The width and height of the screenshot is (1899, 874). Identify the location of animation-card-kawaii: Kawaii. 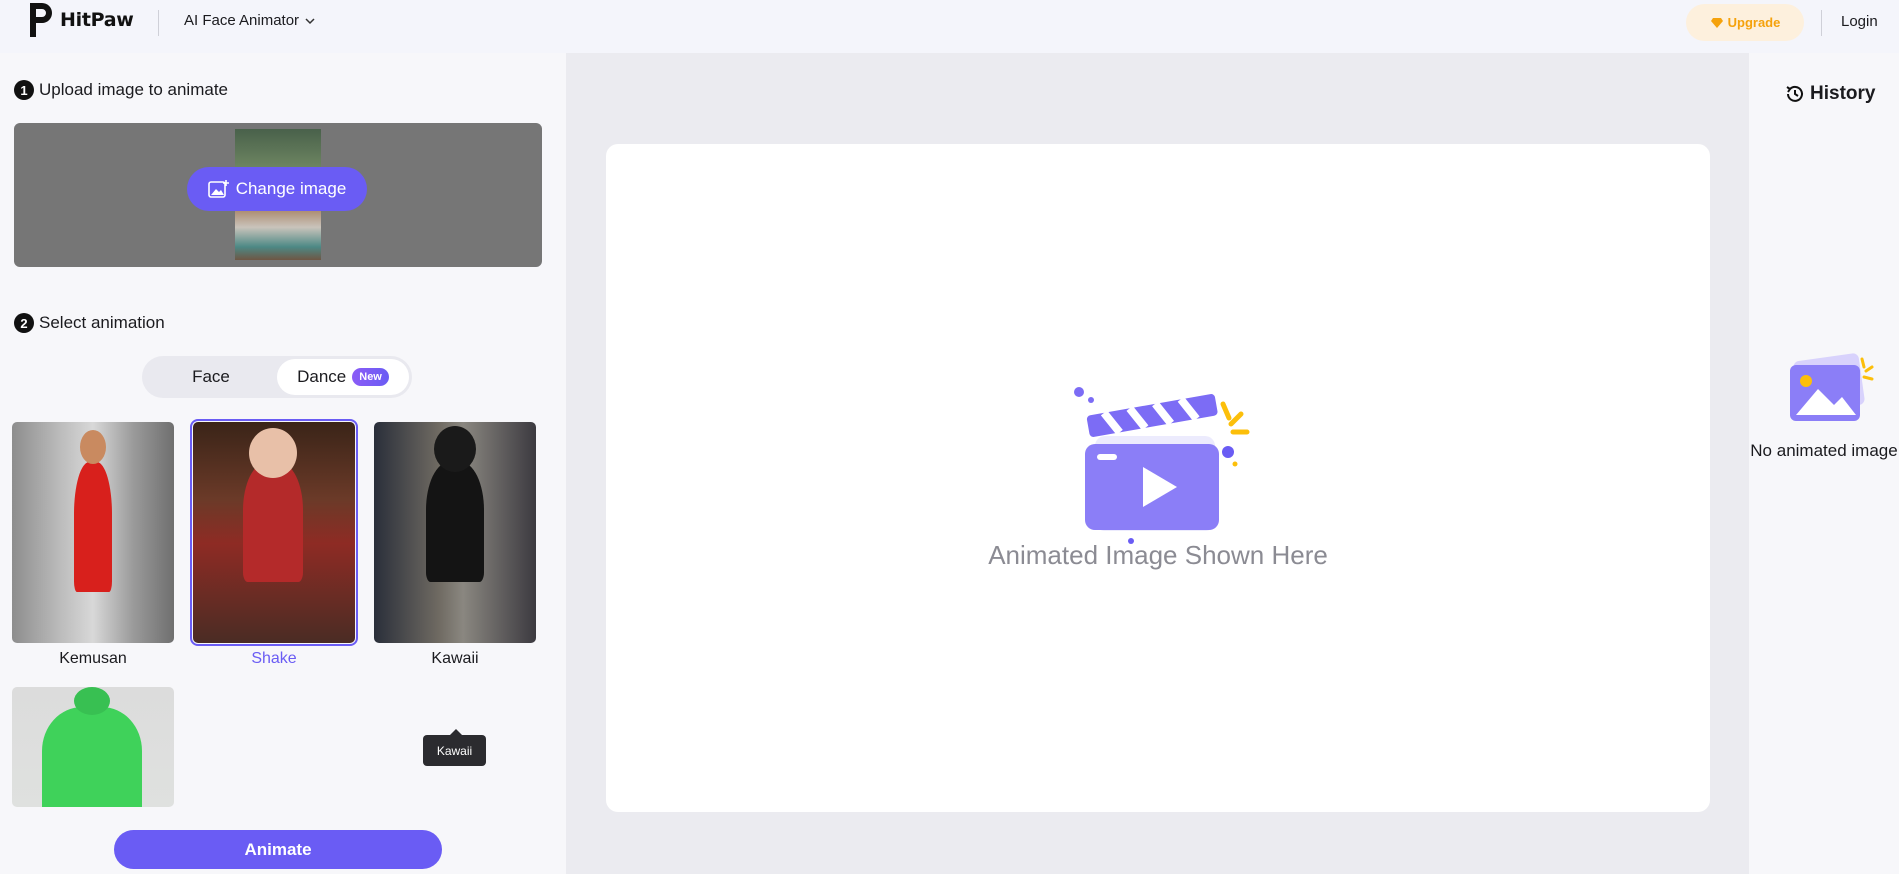
(455, 545).